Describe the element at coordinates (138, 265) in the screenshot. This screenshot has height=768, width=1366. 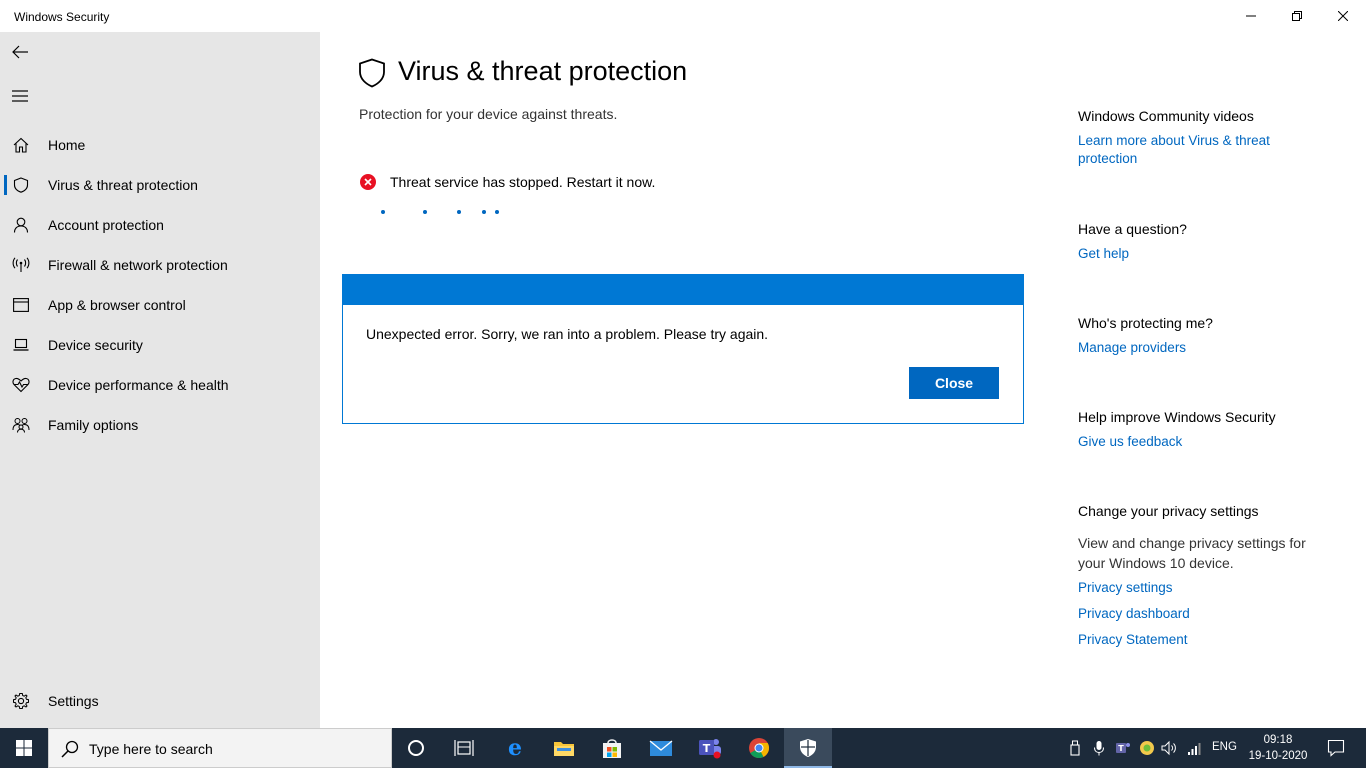
I see `sidebar-item-label: Firewall & network protection` at that location.